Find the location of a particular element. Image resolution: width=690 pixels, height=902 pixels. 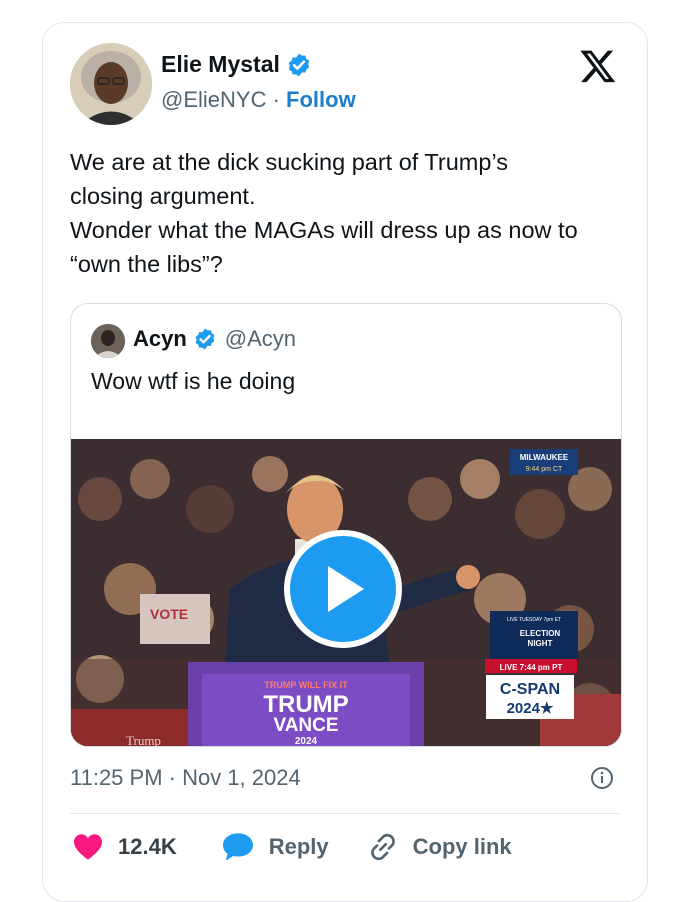

tweet-timestamp: 11:25 PM · Nov 1, 2024 is located at coordinates (185, 778).